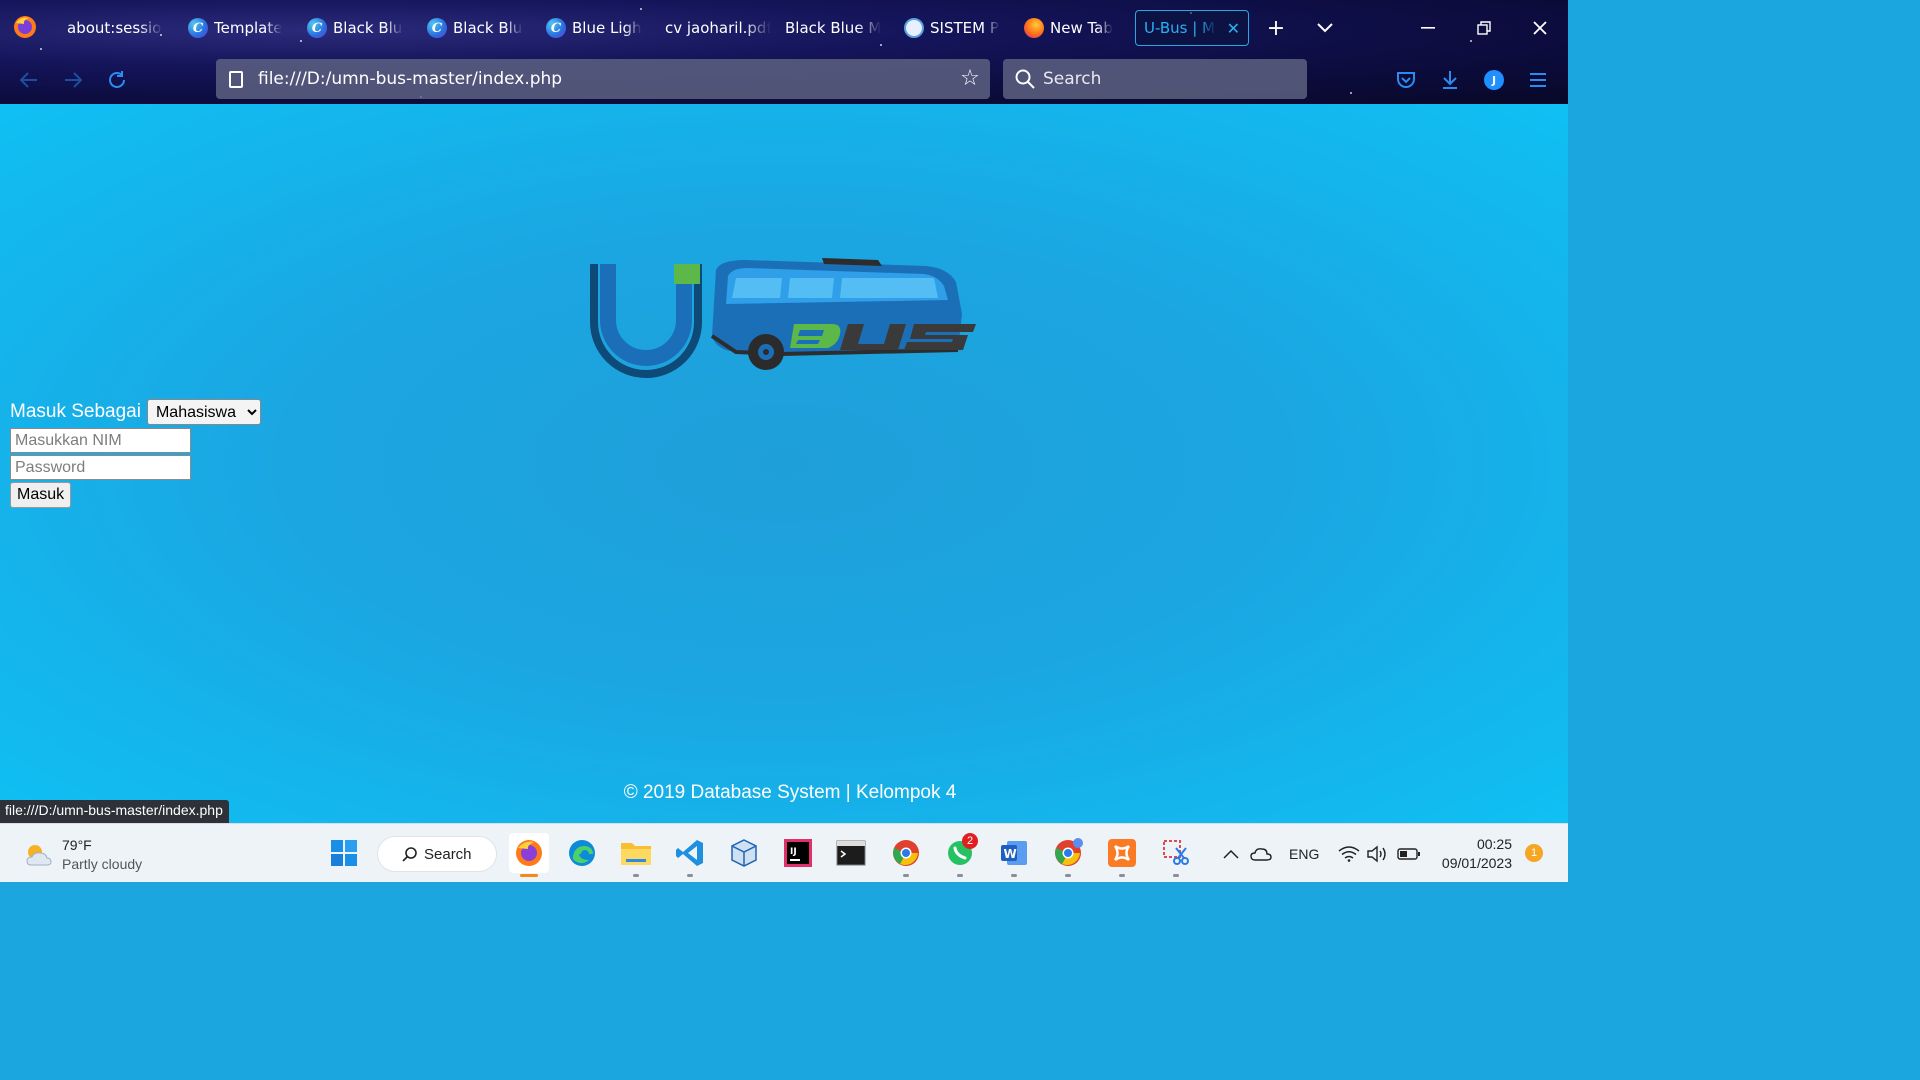 The width and height of the screenshot is (1920, 1080). What do you see at coordinates (236, 79) in the screenshot?
I see `page-icon` at bounding box center [236, 79].